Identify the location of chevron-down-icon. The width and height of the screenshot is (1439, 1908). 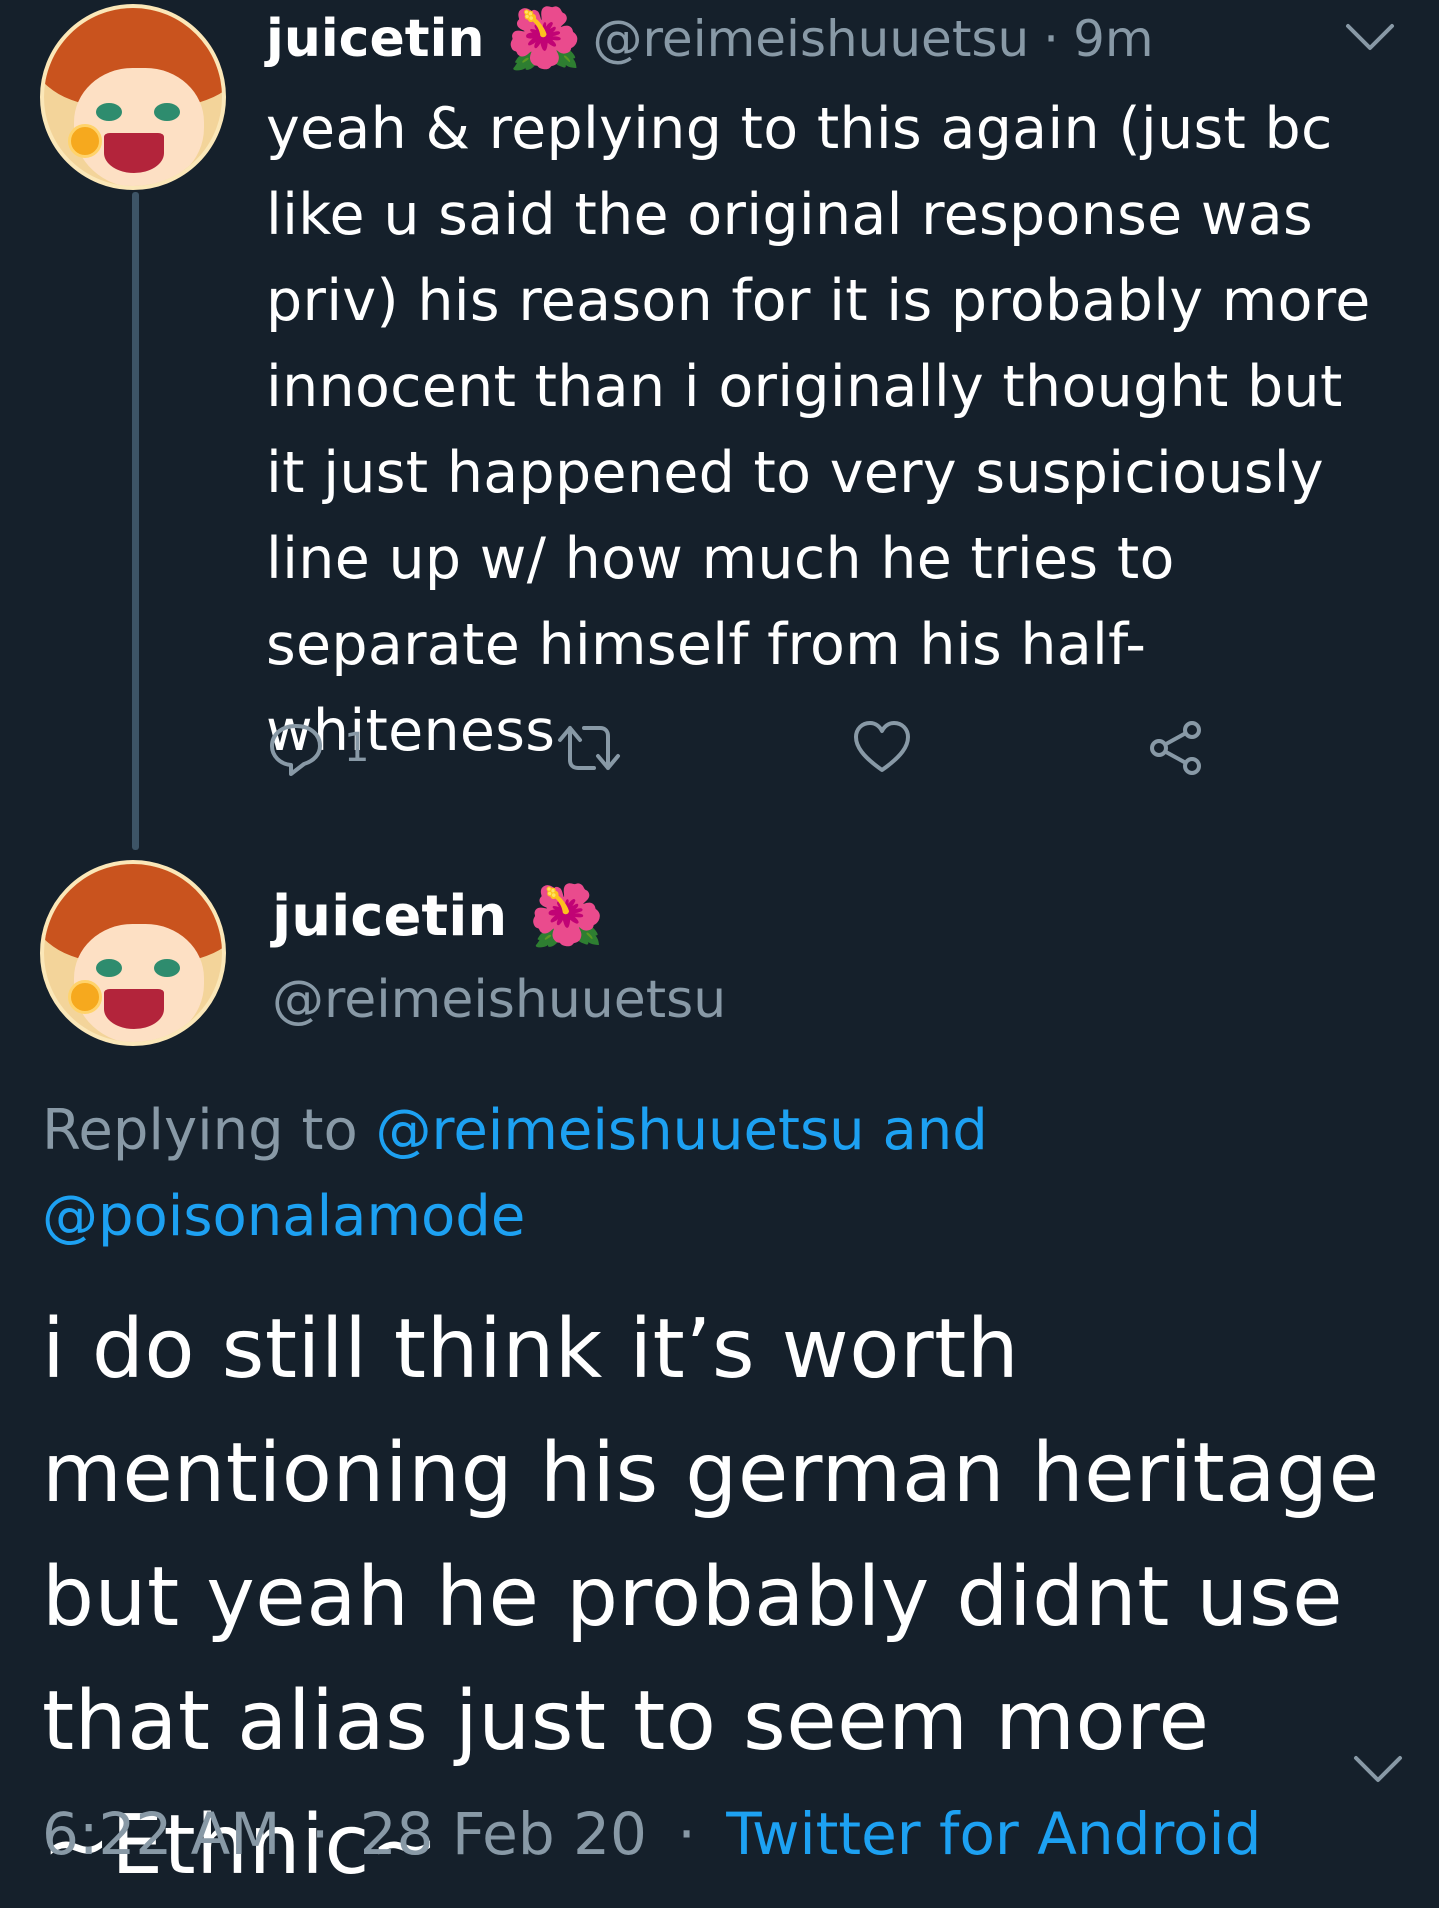
(1370, 36).